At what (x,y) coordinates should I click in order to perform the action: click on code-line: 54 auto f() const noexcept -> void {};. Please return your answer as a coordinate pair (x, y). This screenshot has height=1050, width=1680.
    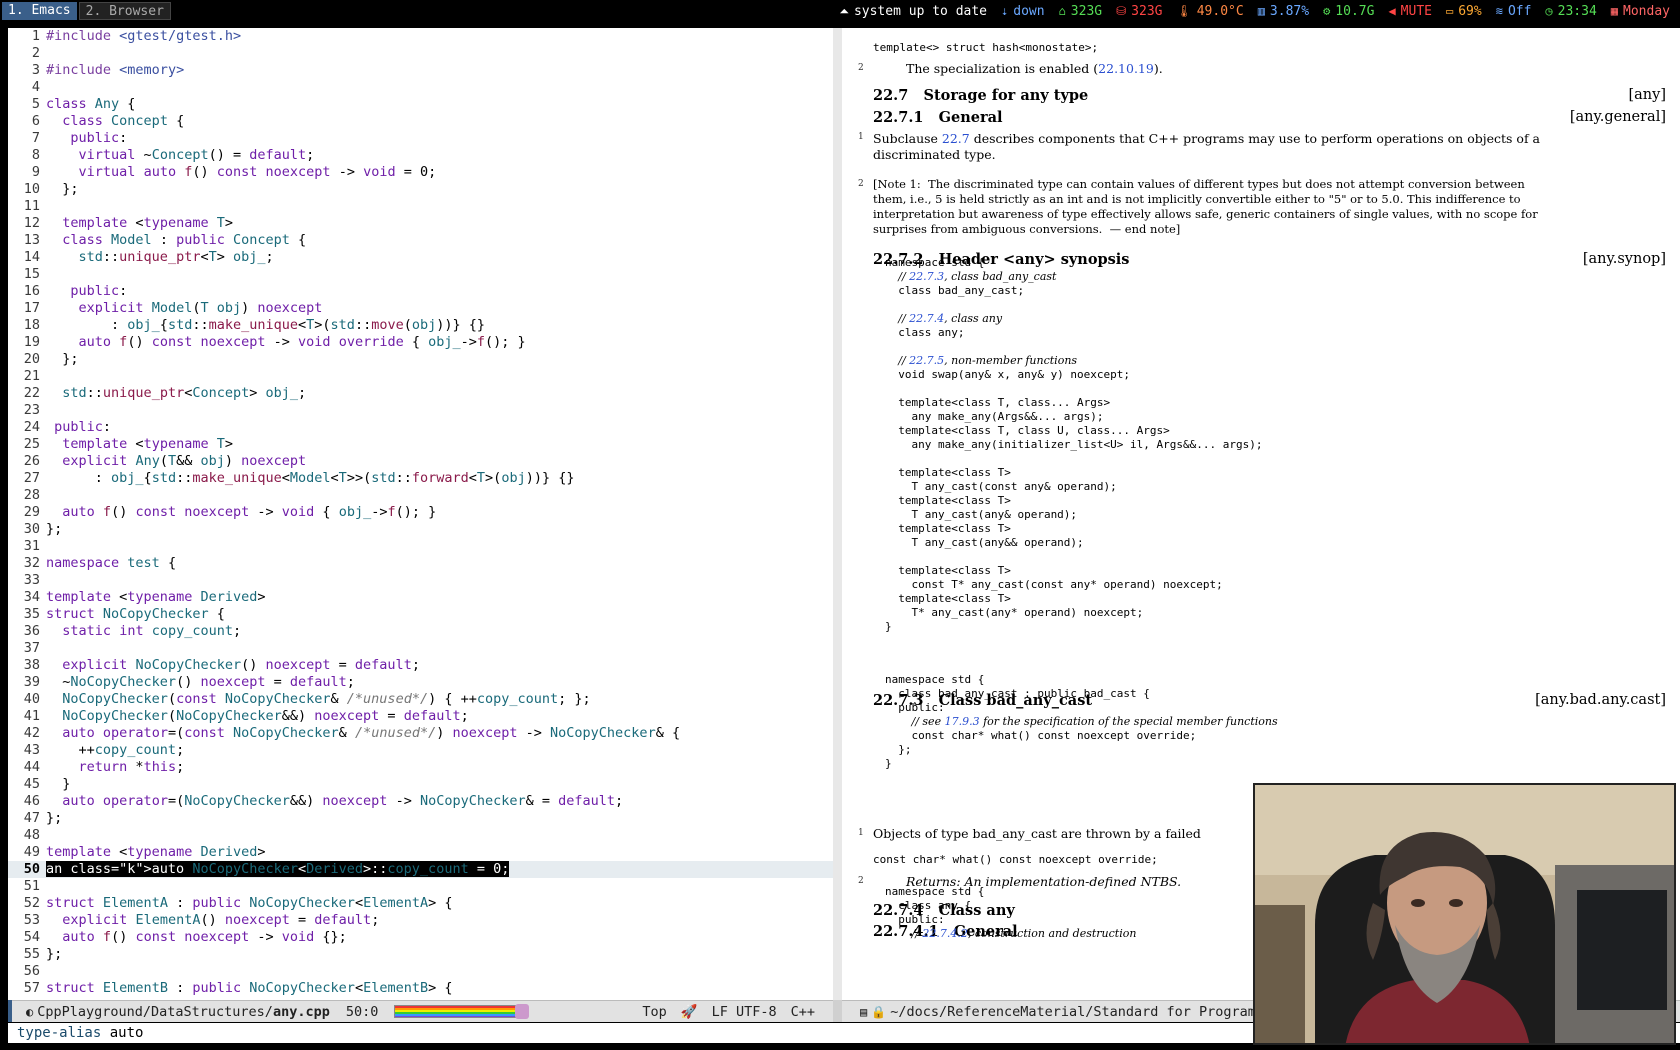
    Looking at the image, I should click on (420, 937).